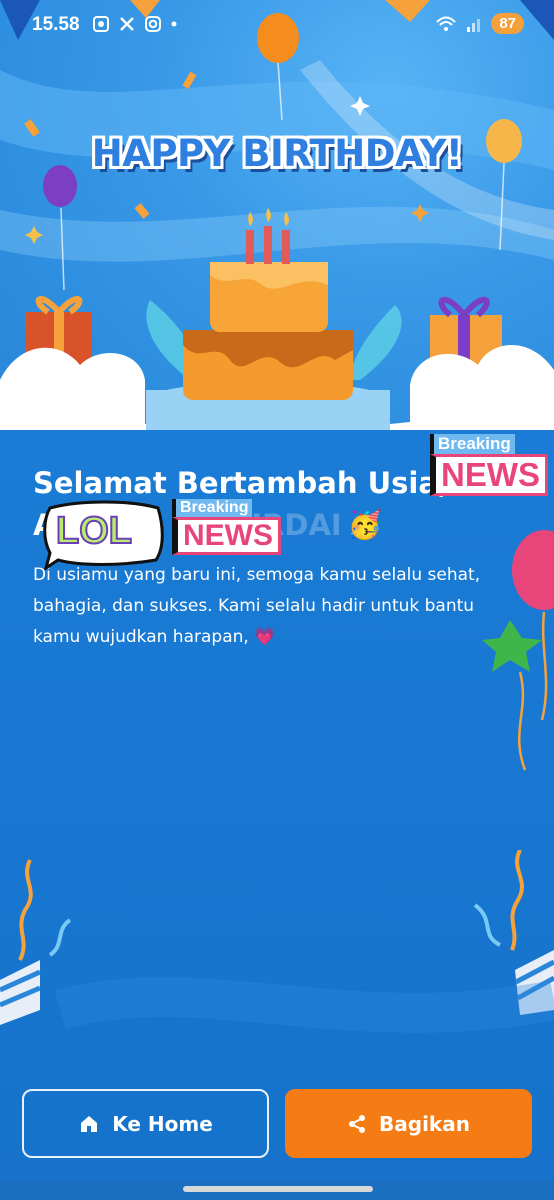 This screenshot has height=1200, width=554. I want to click on wifi-icon, so click(446, 23).